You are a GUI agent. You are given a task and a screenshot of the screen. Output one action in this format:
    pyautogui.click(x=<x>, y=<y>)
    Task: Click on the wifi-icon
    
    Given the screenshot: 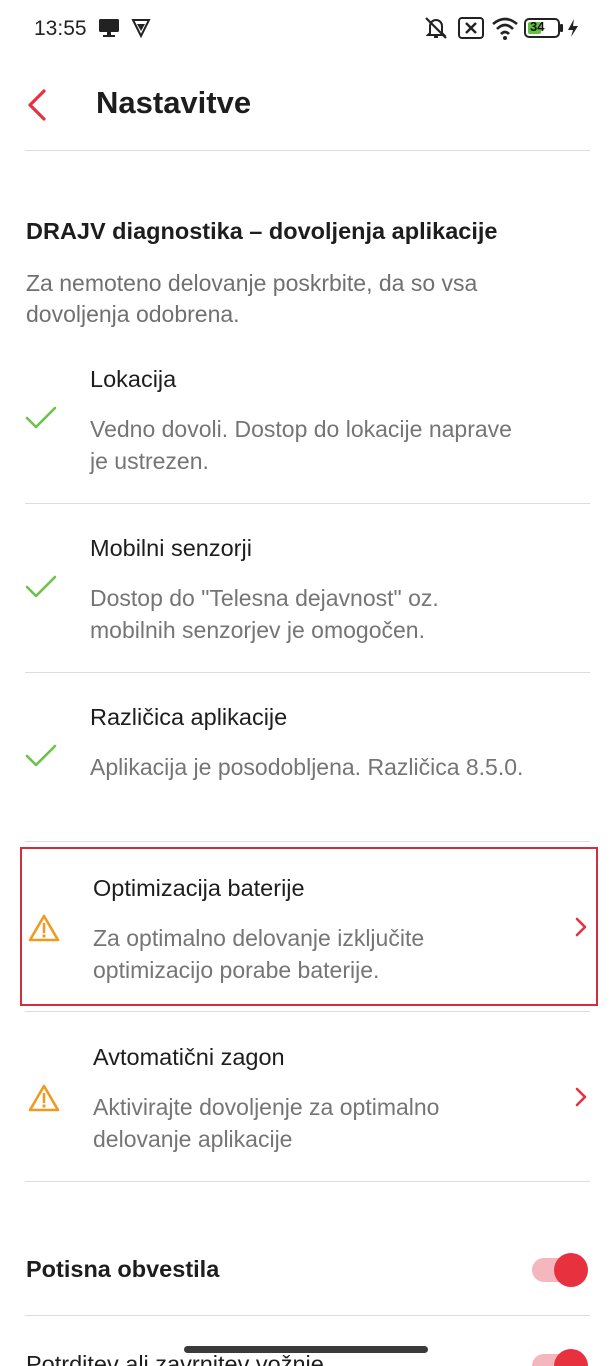 What is the action you would take?
    pyautogui.click(x=505, y=28)
    